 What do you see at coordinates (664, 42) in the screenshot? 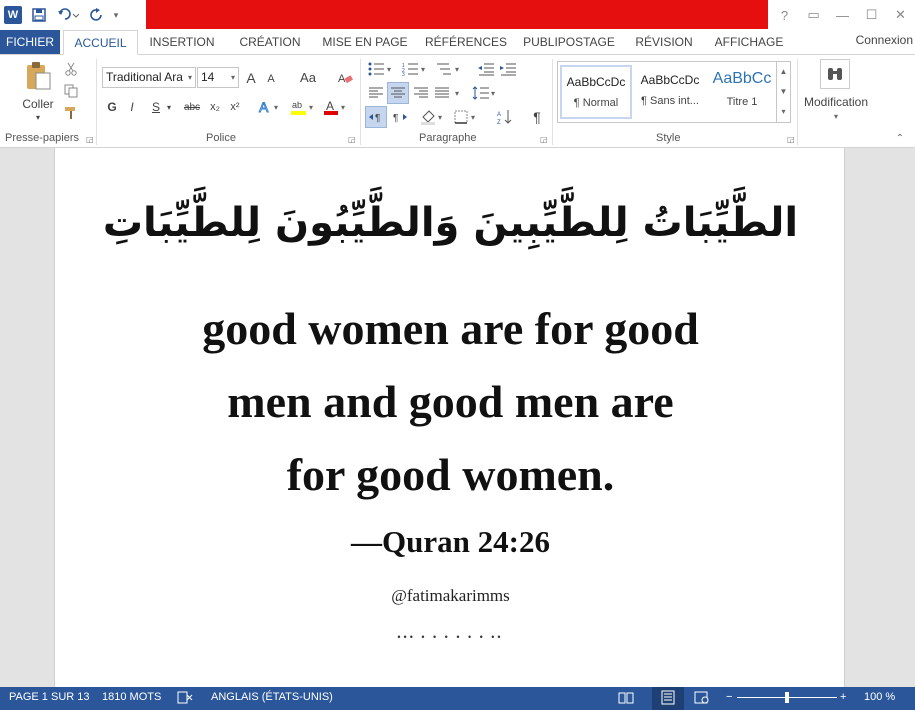
I see `tab-revision: RÉVISION` at bounding box center [664, 42].